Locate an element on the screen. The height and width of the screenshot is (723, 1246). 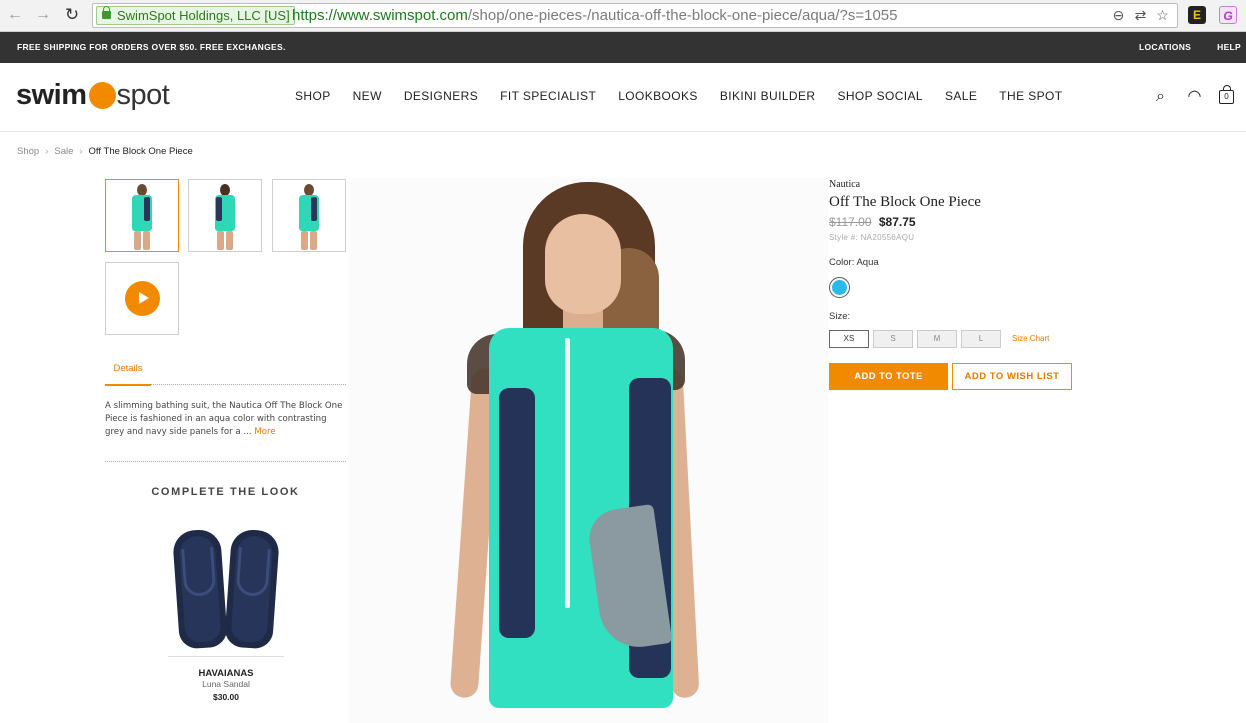
related-product-name: Luna Sandal is located at coordinates (226, 684).